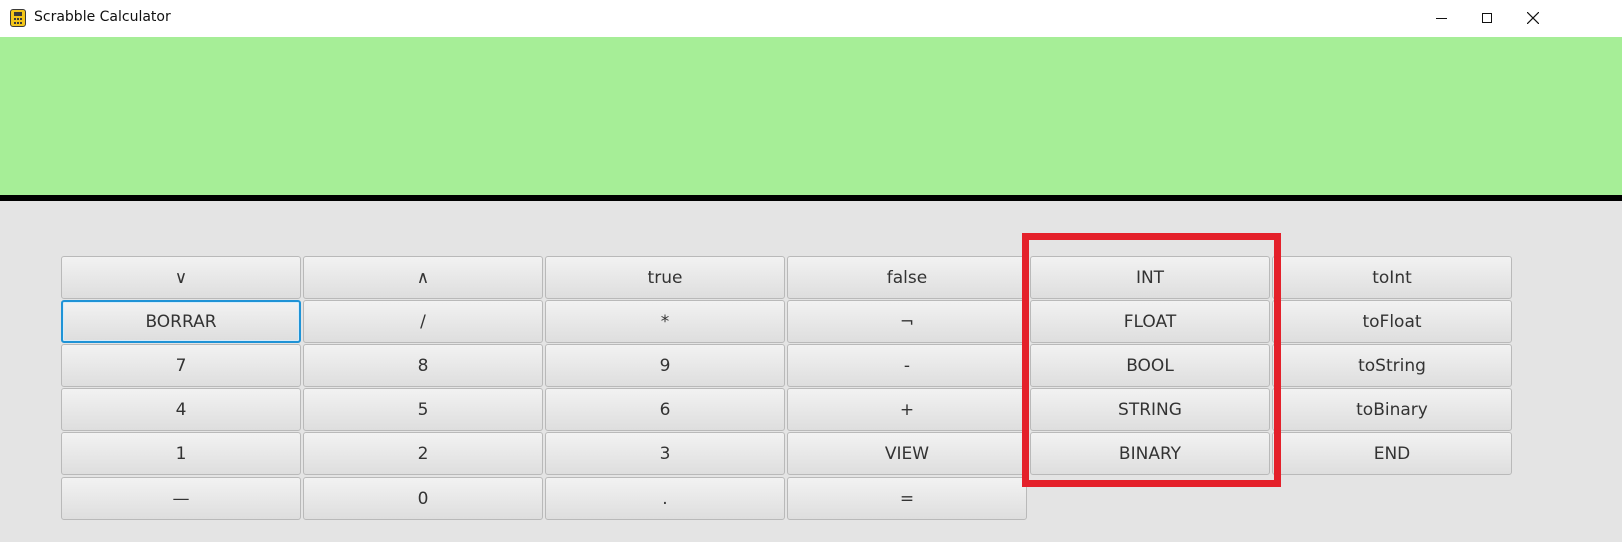  I want to click on minimize-icon, so click(1441, 18).